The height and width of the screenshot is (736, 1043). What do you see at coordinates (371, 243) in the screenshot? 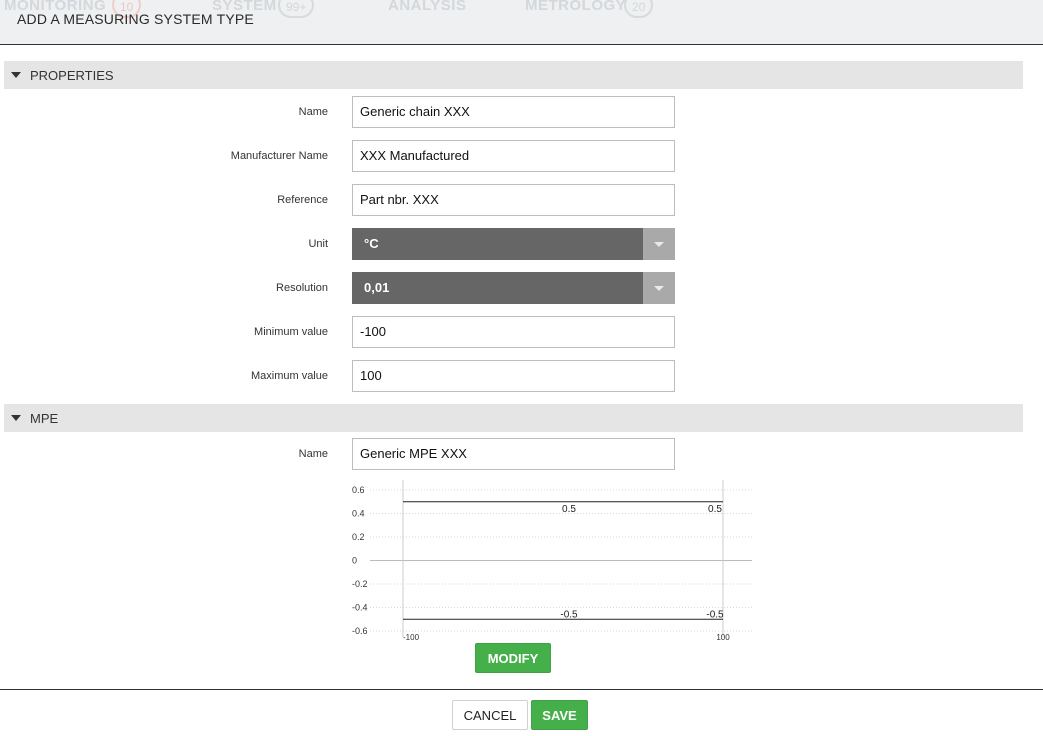
I see `unit-select-value: °C` at bounding box center [371, 243].